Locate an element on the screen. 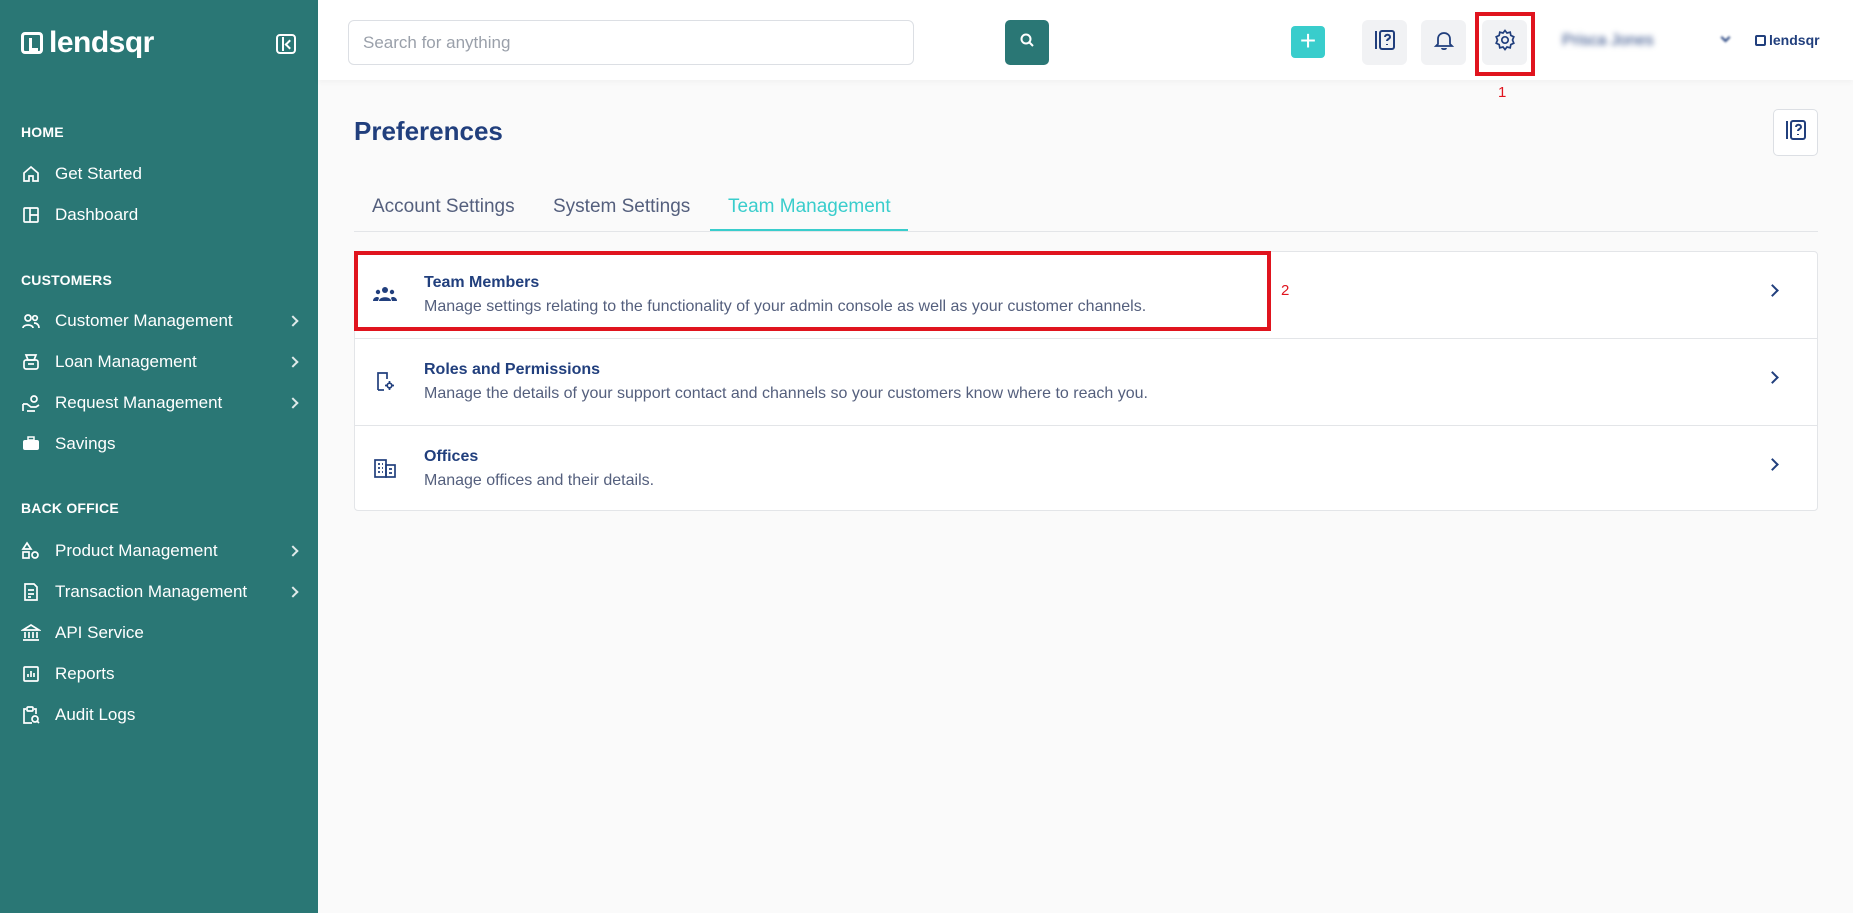  sidebar-item-request-management: Request Management is located at coordinates (160, 403).